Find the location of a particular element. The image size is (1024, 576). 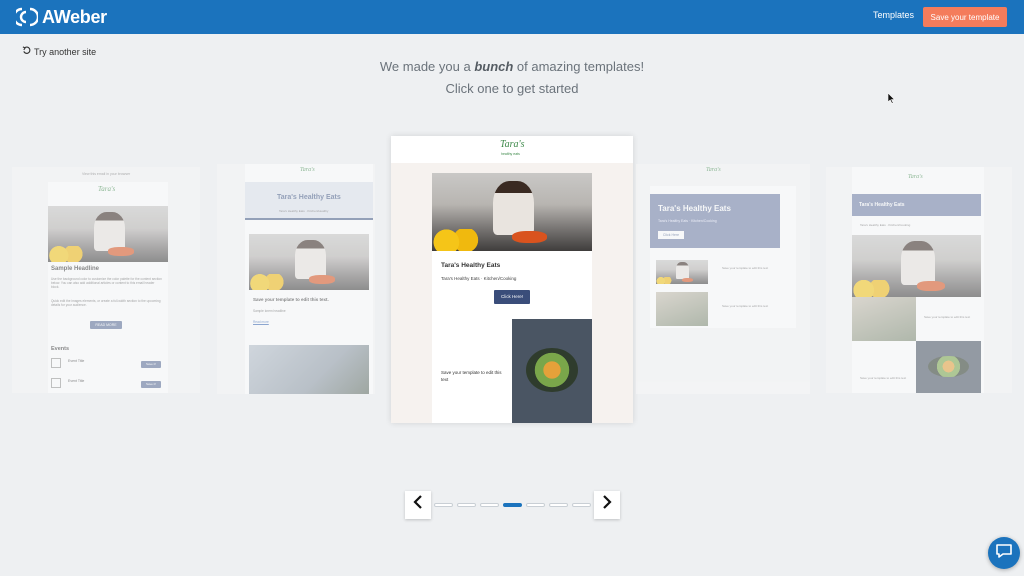

card3-salad-image is located at coordinates (552, 371).